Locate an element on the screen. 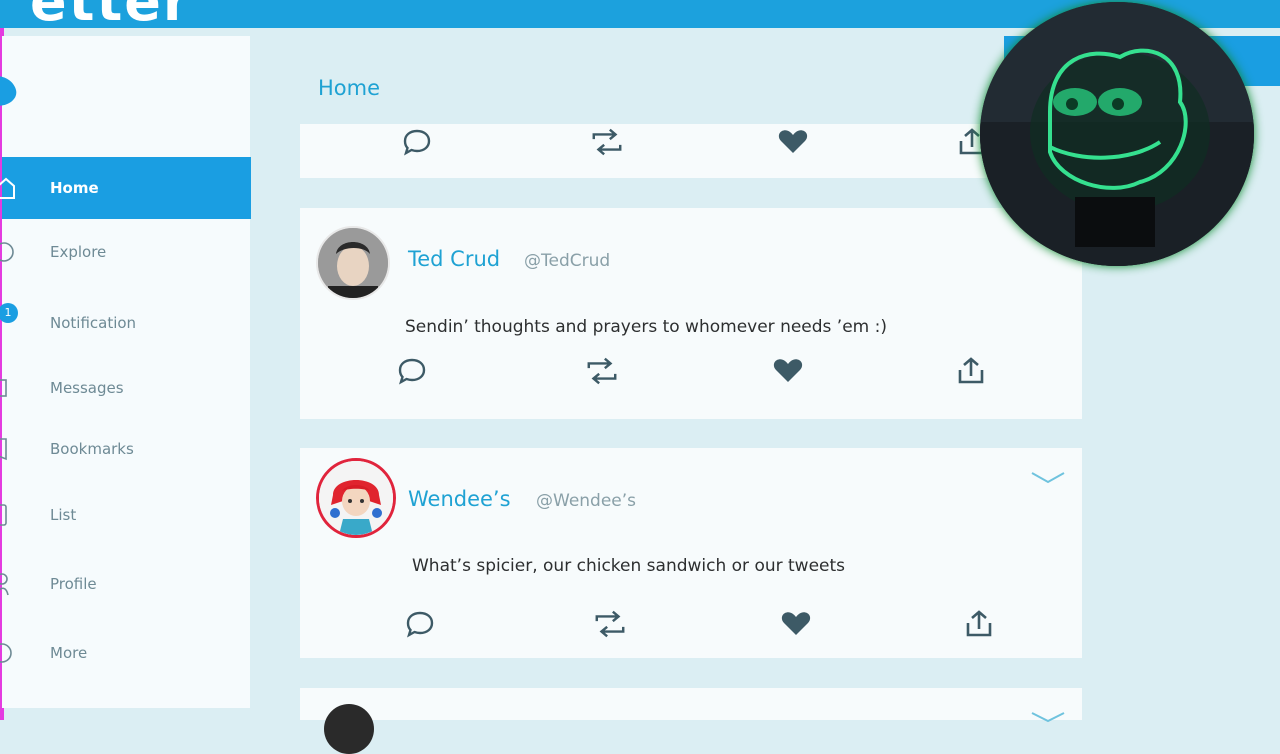 Image resolution: width=1280 pixels, height=754 pixels. sidebar-item-label: Home is located at coordinates (74, 188).